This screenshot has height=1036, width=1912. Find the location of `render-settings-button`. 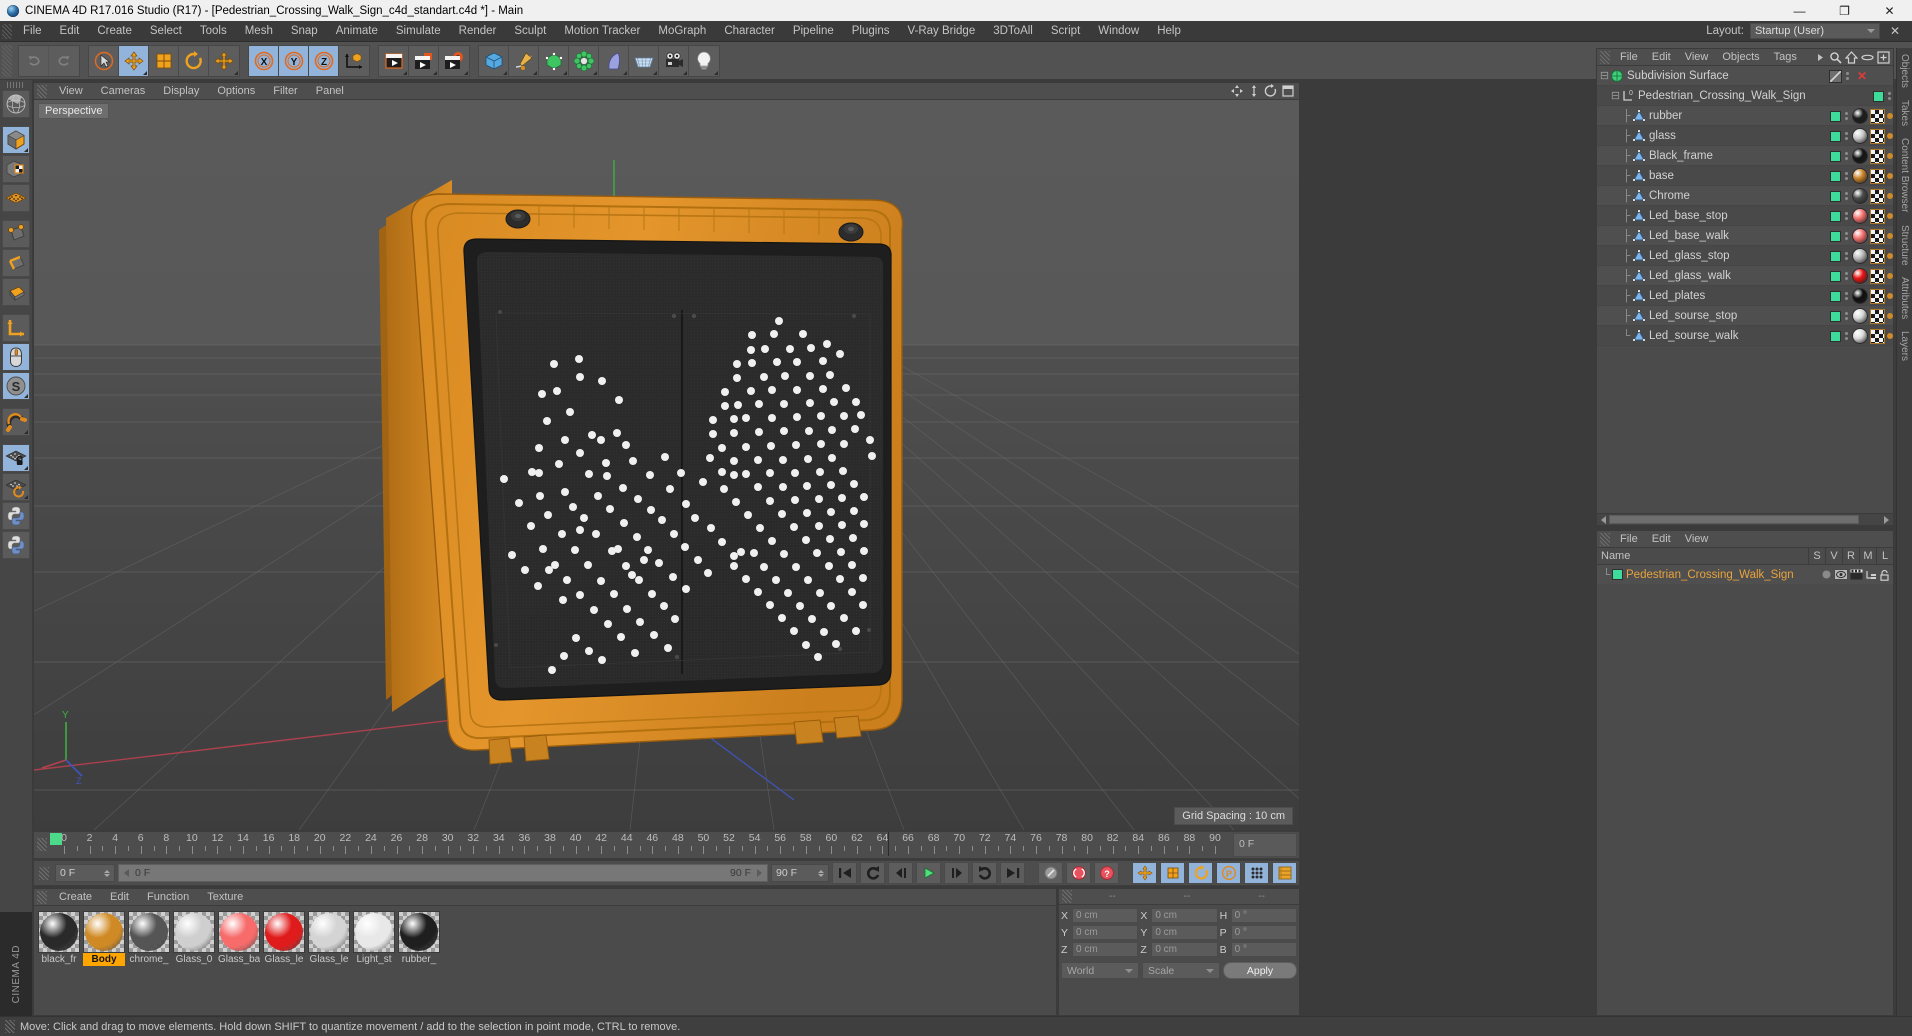

render-settings-button is located at coordinates (454, 60).